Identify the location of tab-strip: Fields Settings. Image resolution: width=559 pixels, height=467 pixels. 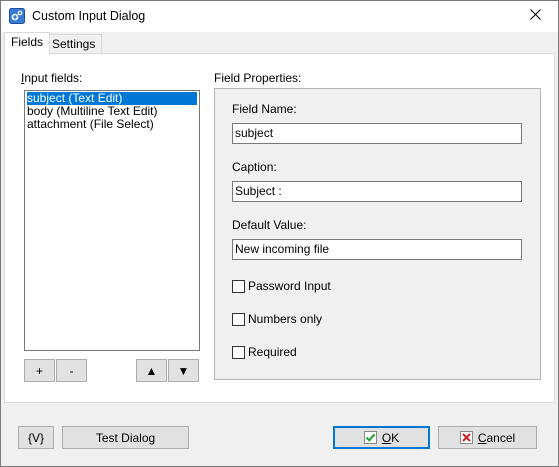
(280, 43).